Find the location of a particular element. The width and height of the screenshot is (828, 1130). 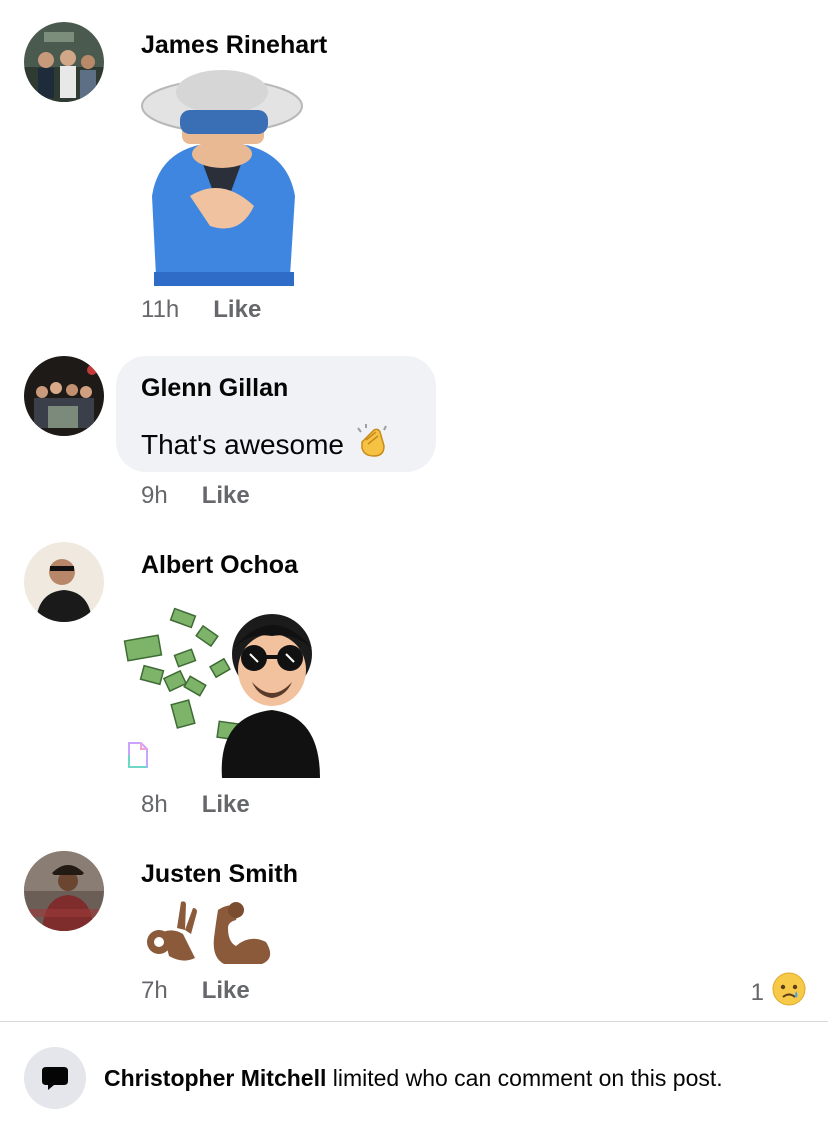

commenter-name: Albert Ochoa is located at coordinates (219, 565).